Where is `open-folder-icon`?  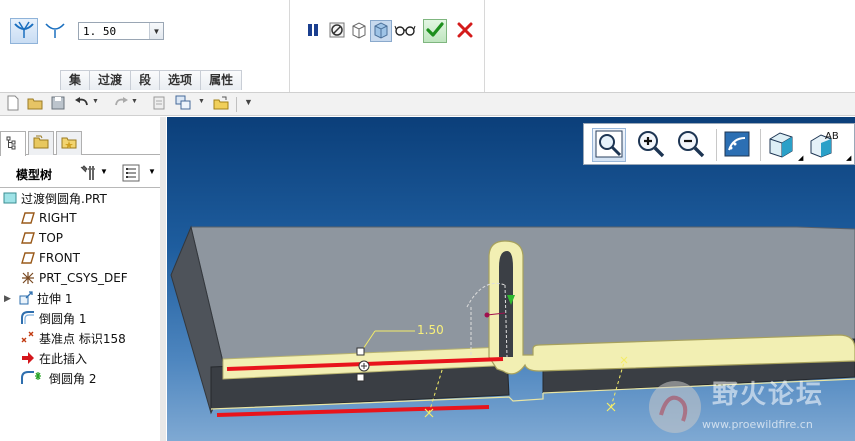 open-folder-icon is located at coordinates (35, 104).